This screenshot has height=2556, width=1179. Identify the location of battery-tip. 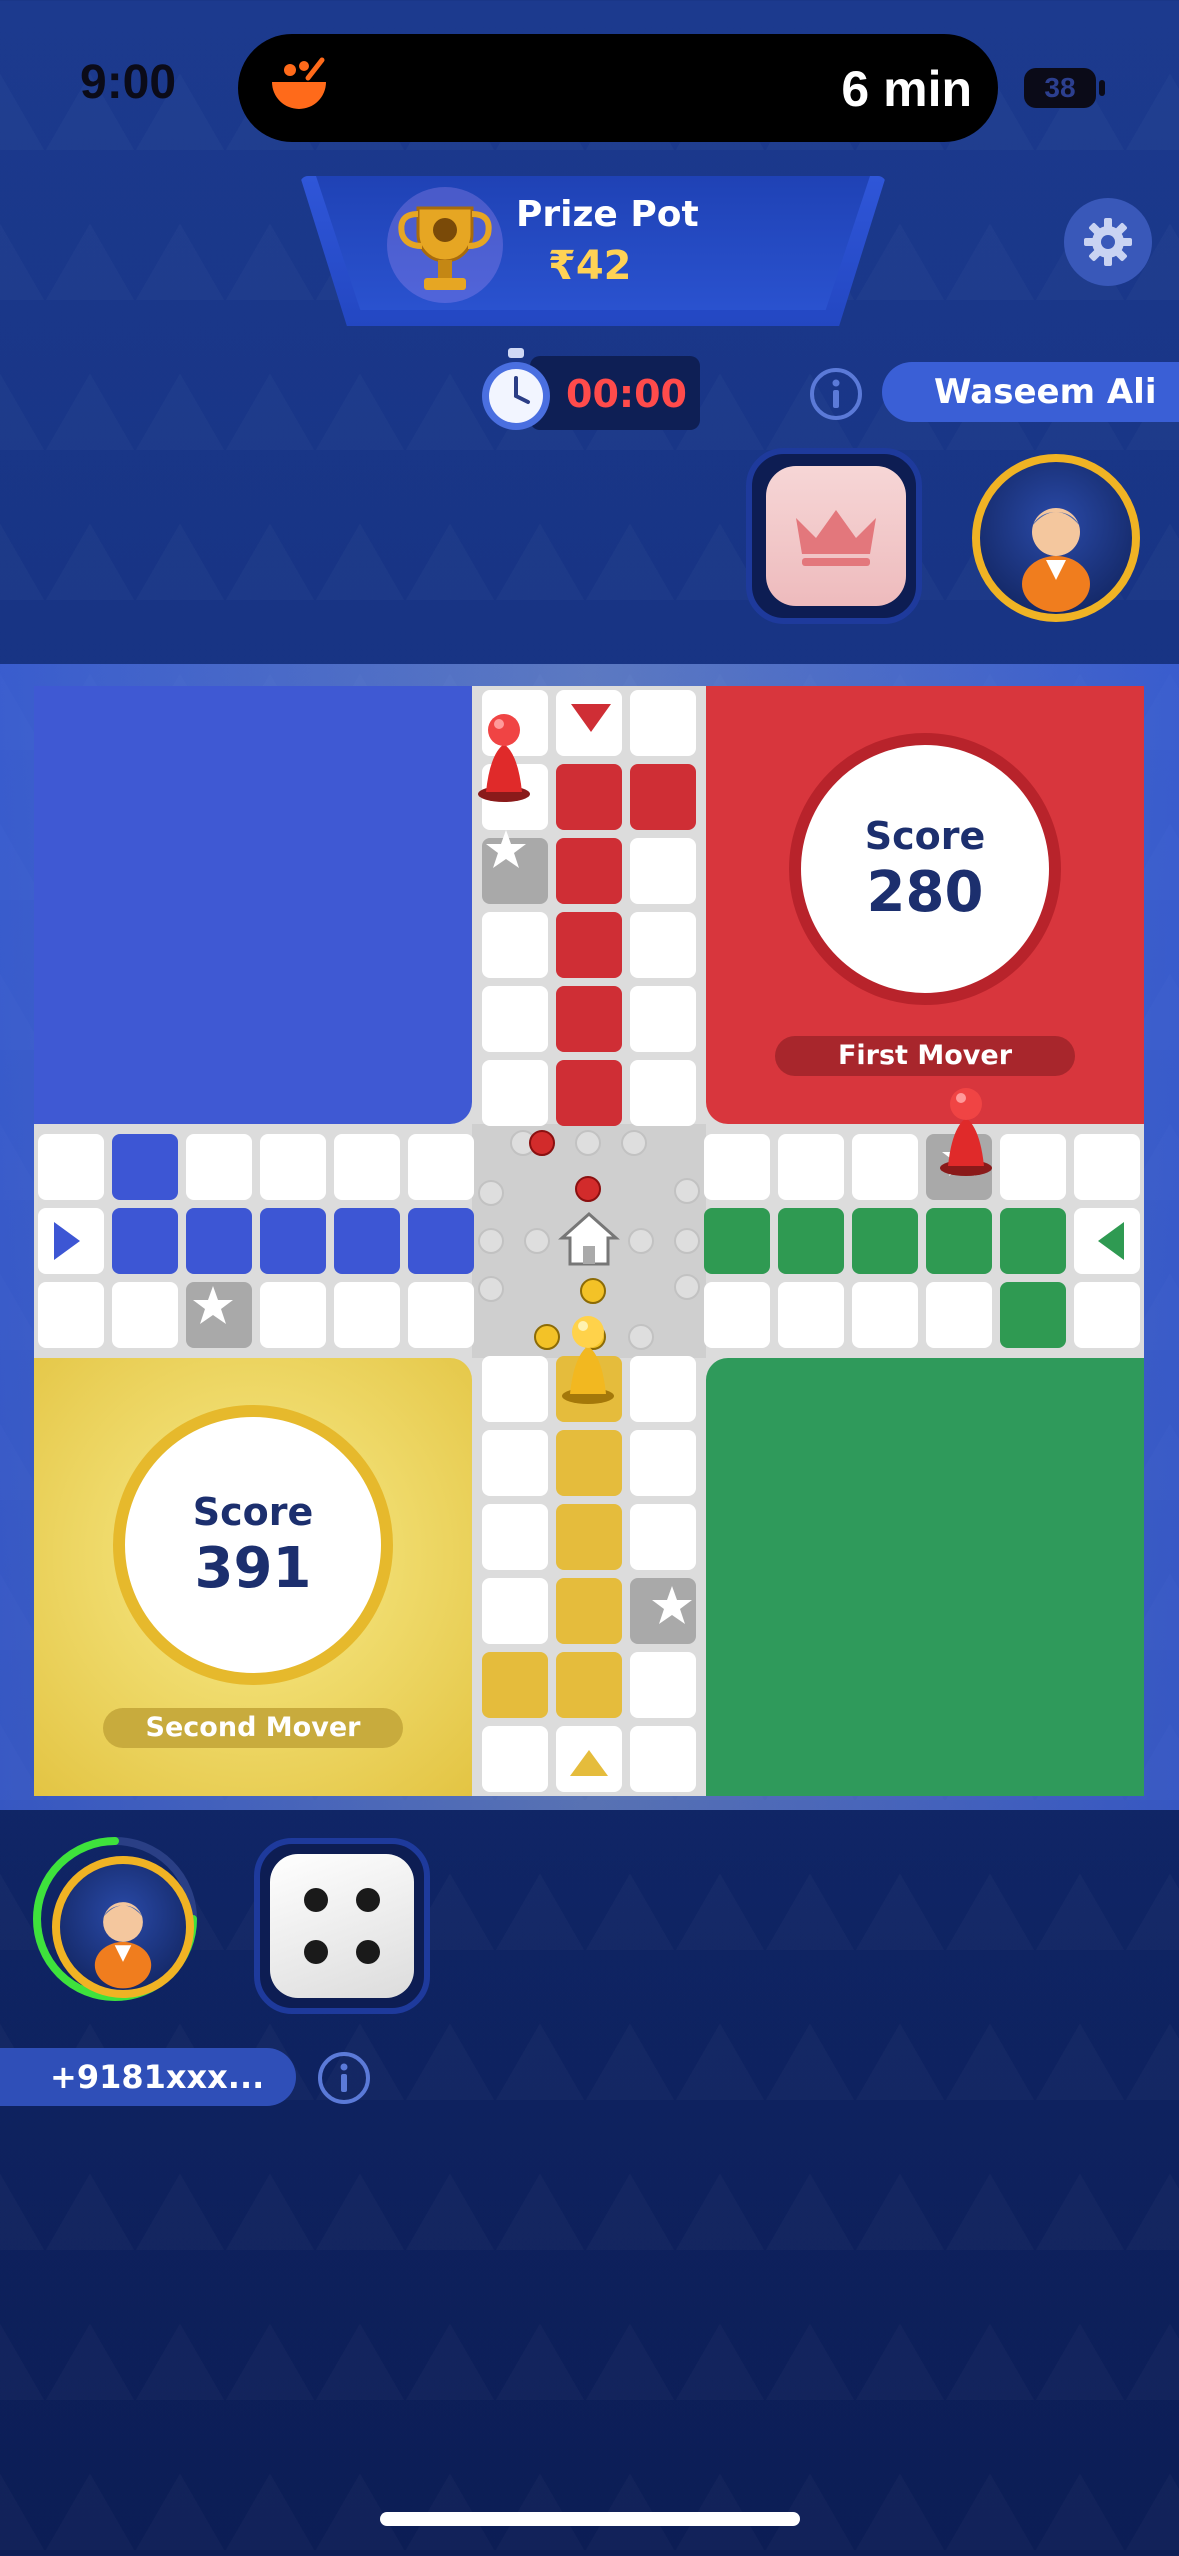
(1102, 88).